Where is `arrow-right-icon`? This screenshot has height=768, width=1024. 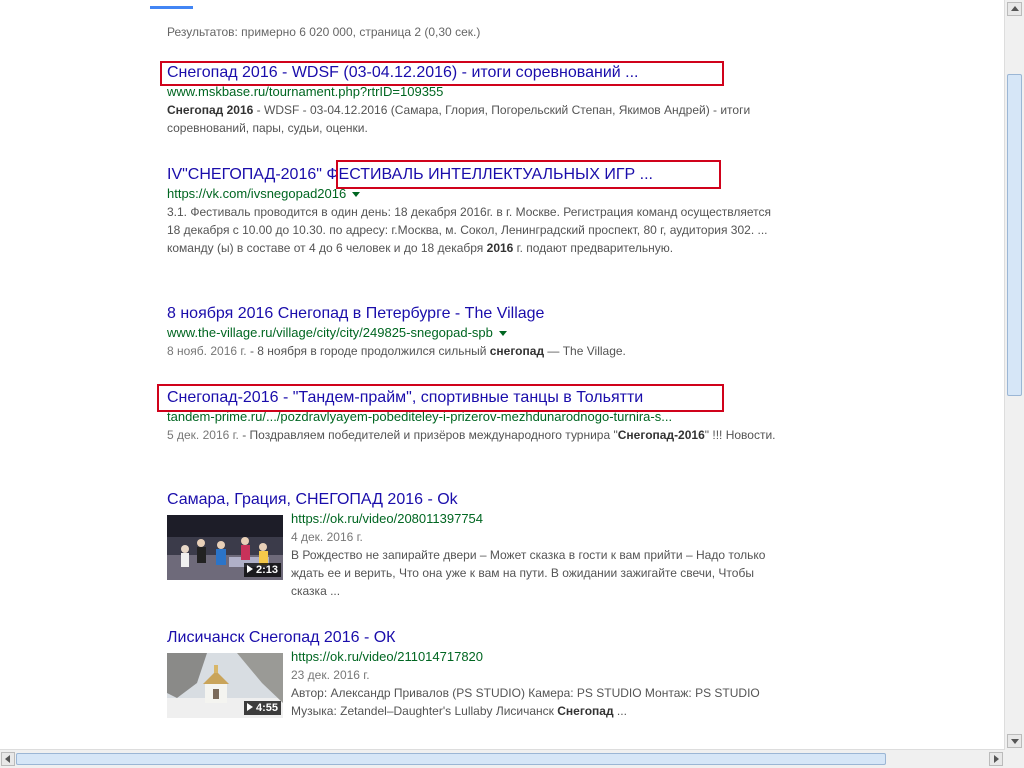 arrow-right-icon is located at coordinates (996, 759).